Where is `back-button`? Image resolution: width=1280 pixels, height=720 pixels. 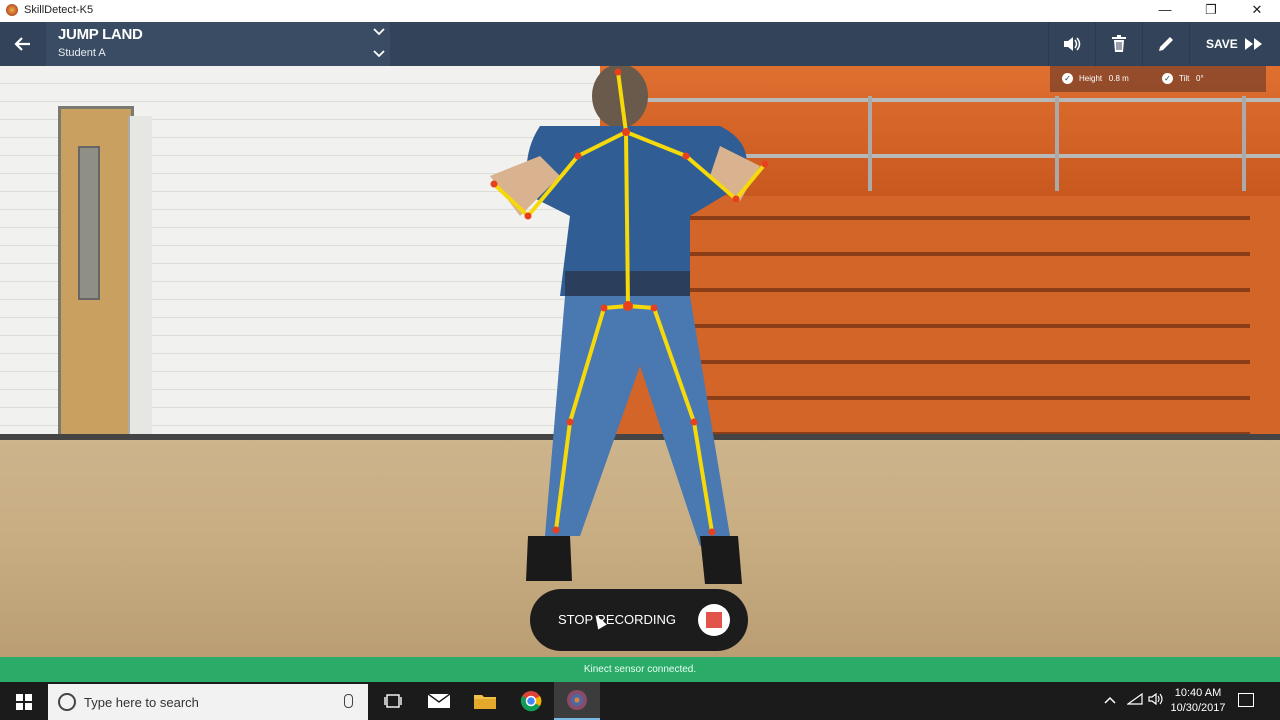
back-button is located at coordinates (23, 44).